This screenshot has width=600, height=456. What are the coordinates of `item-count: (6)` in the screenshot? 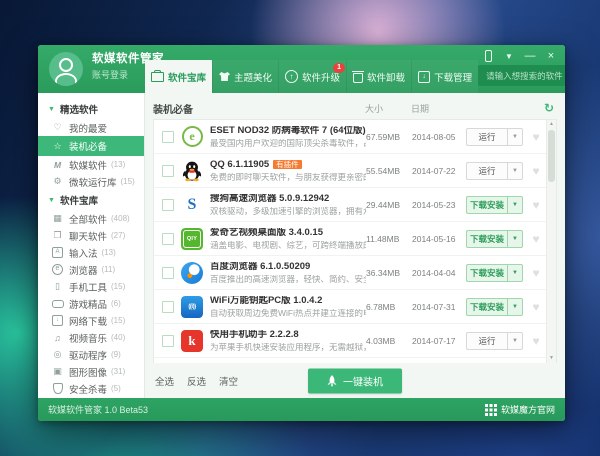 It's located at (116, 303).